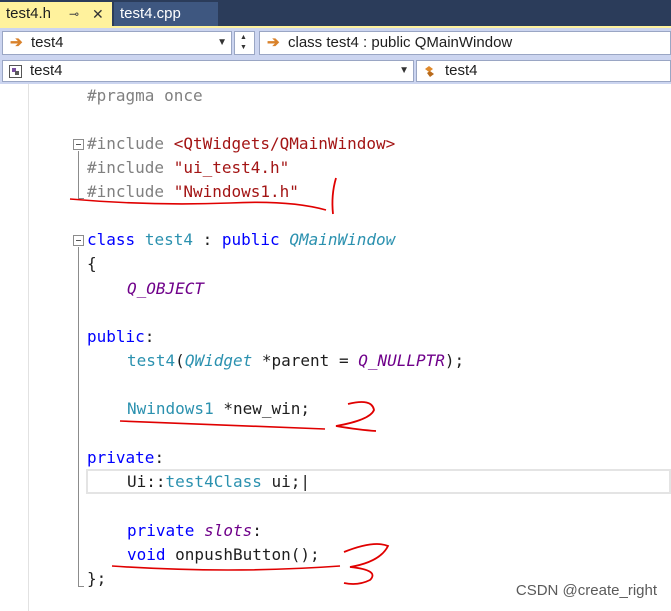  Describe the element at coordinates (228, 530) in the screenshot. I see `keyword-slots: slots` at that location.